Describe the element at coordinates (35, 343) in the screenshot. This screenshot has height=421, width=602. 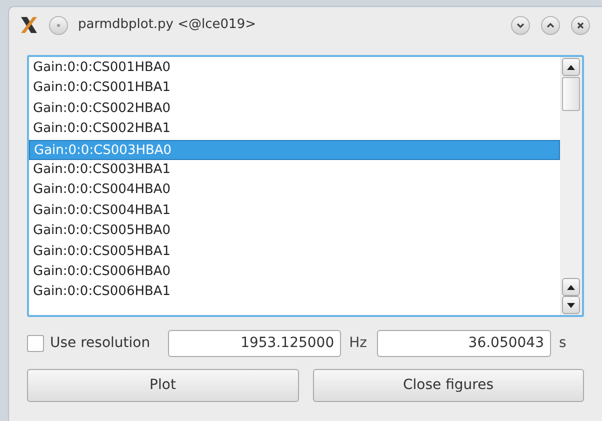
I see `checkbox` at that location.